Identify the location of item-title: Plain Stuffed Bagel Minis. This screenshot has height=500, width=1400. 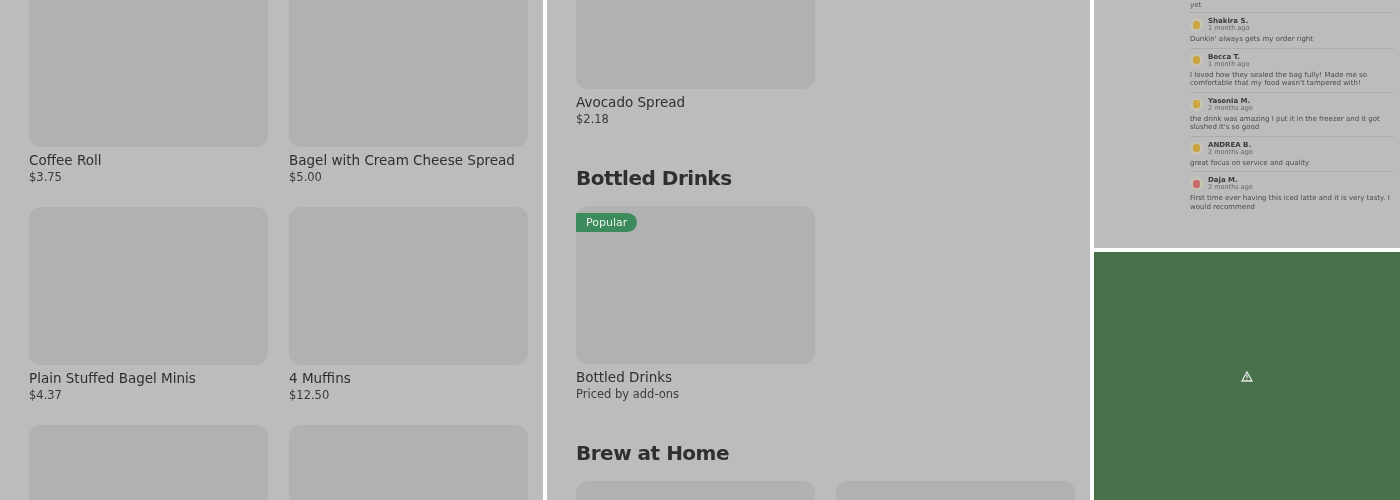
(113, 378).